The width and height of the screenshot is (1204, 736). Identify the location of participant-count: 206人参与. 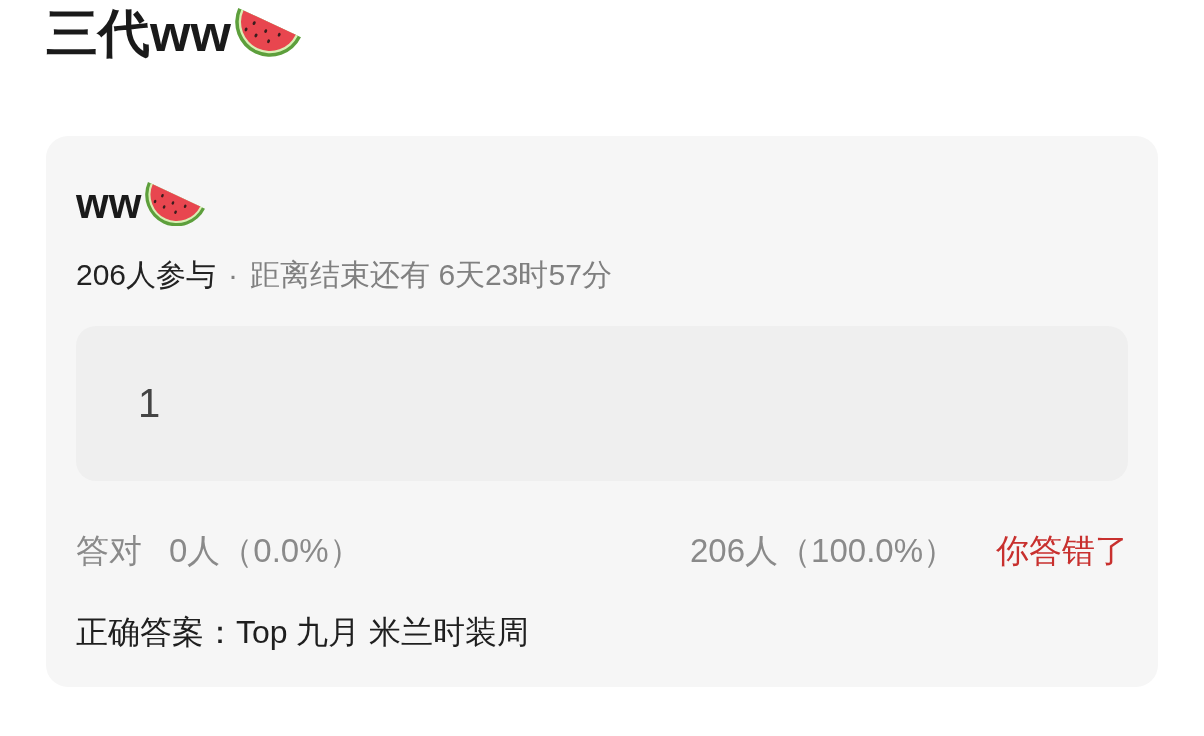
(146, 275).